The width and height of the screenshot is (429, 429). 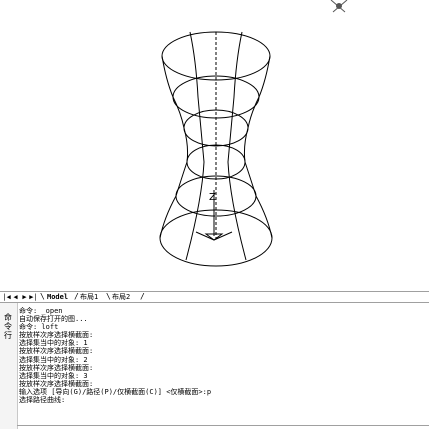 What do you see at coordinates (223, 425) in the screenshot?
I see `command-window-border` at bounding box center [223, 425].